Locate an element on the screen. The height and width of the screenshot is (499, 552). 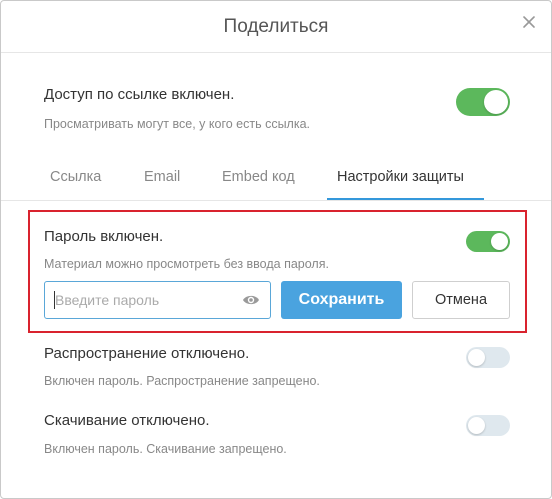
link-access-toggle is located at coordinates (483, 102).